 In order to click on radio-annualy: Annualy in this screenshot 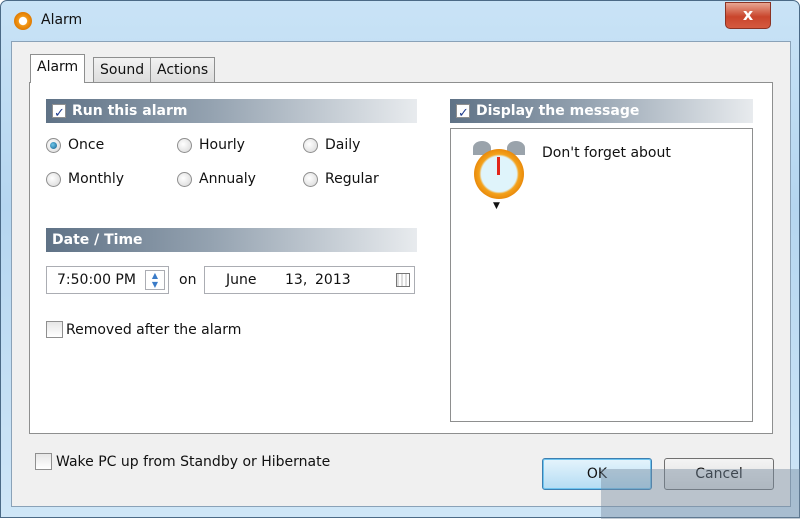, I will do `click(216, 179)`.